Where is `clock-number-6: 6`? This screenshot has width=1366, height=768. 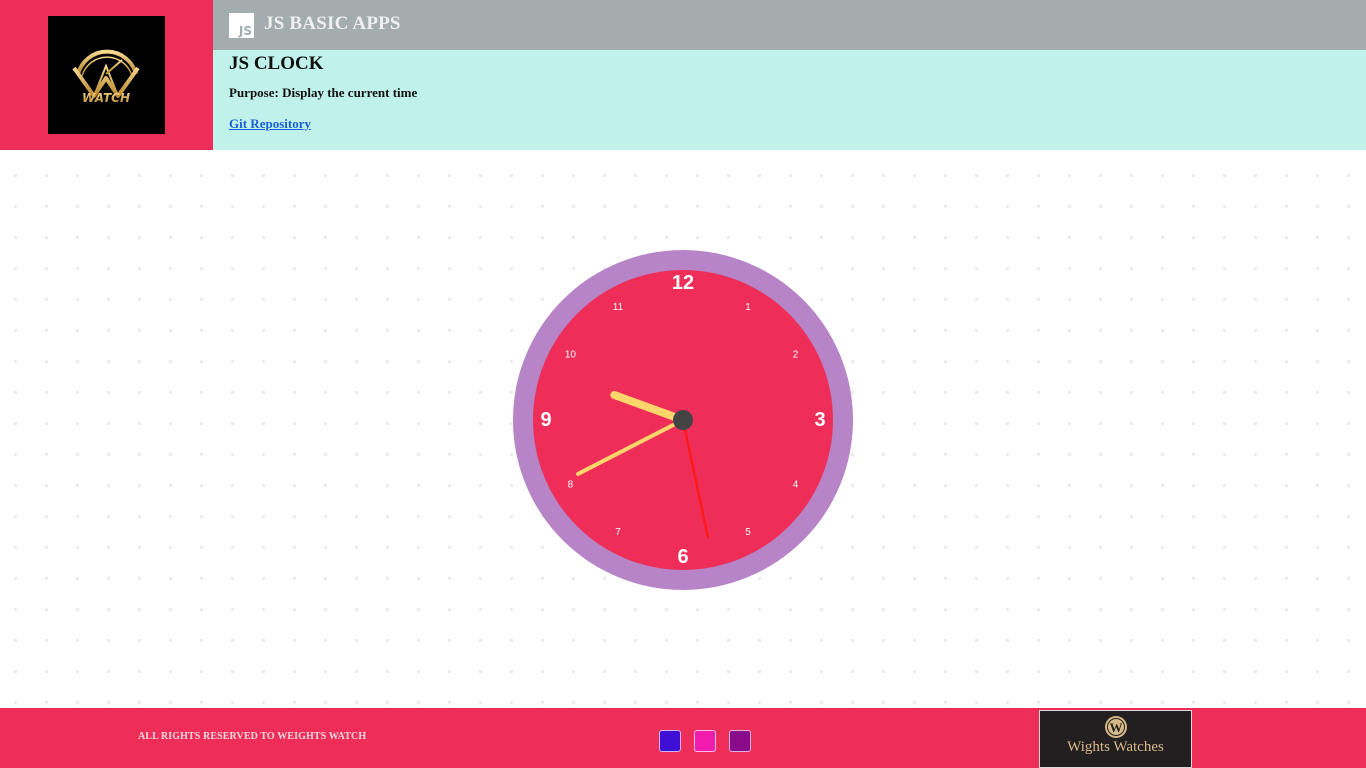 clock-number-6: 6 is located at coordinates (682, 557).